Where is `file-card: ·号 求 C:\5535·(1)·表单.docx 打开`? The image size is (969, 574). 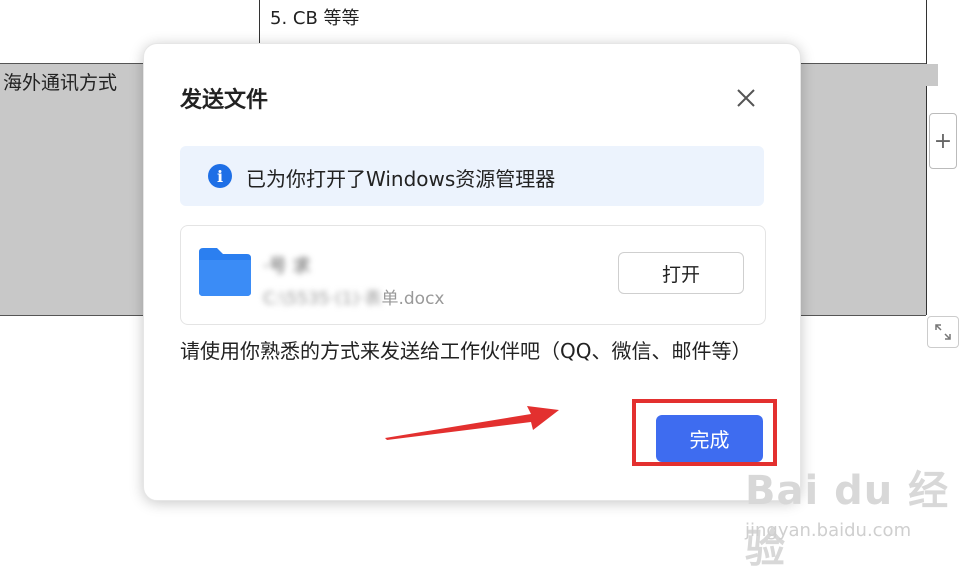 file-card: ·号 求 C:\5535·(1)·表单.docx 打开 is located at coordinates (473, 275).